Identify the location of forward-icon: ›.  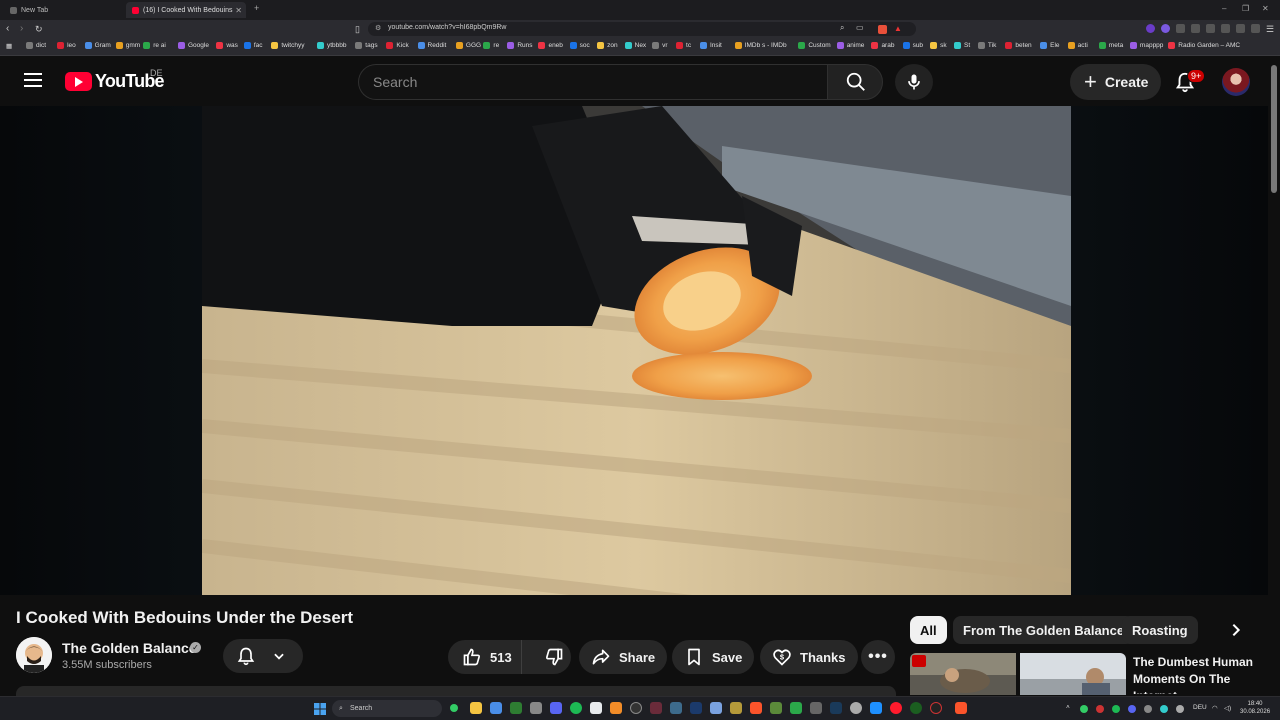
(21, 29).